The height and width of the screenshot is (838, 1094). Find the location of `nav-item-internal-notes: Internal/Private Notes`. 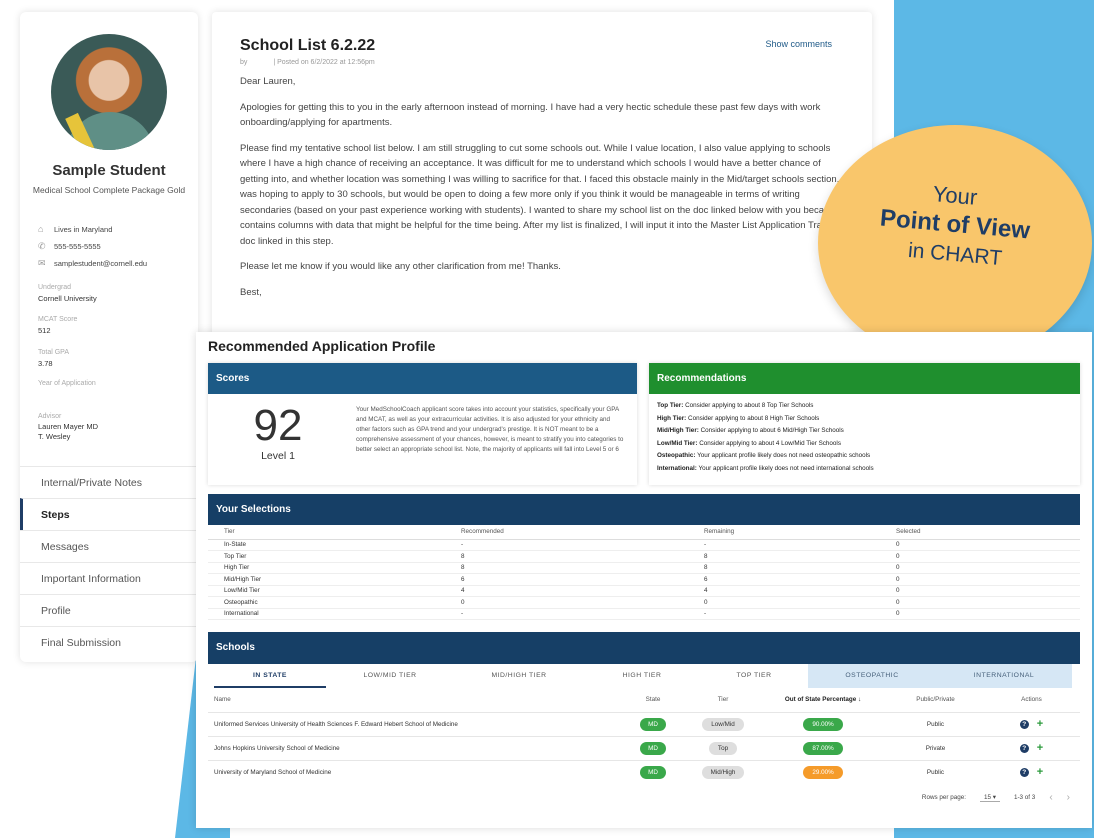

nav-item-internal-notes: Internal/Private Notes is located at coordinates (109, 482).